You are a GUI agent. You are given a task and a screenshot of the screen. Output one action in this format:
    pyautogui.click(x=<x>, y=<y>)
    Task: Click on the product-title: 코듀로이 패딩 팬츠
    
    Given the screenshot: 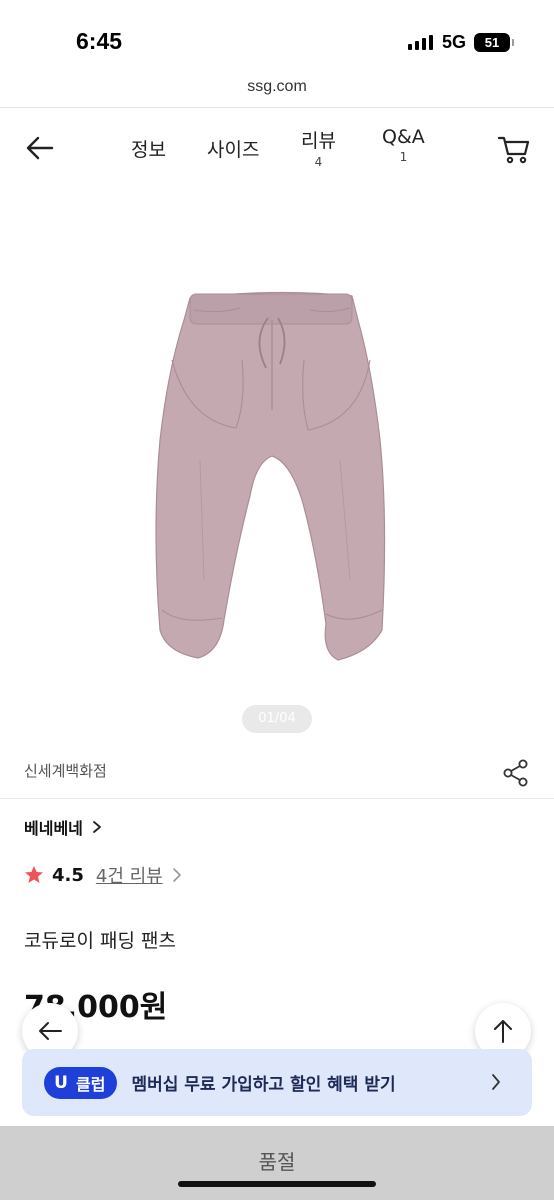 What is the action you would take?
    pyautogui.click(x=100, y=941)
    